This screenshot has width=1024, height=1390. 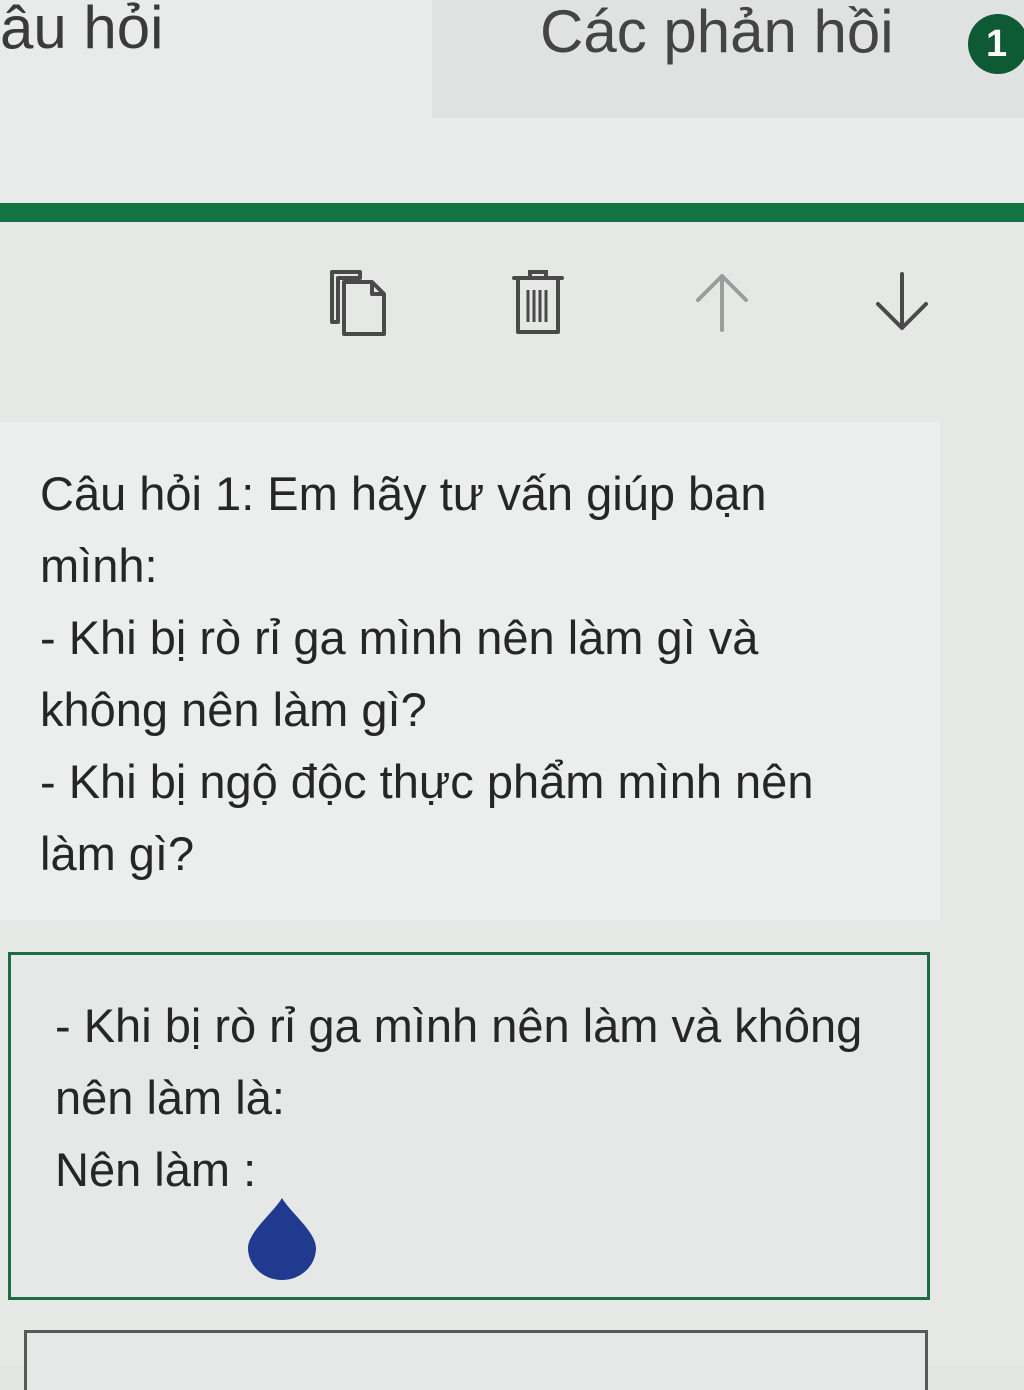 I want to click on question-line: làm gì?, so click(x=117, y=853).